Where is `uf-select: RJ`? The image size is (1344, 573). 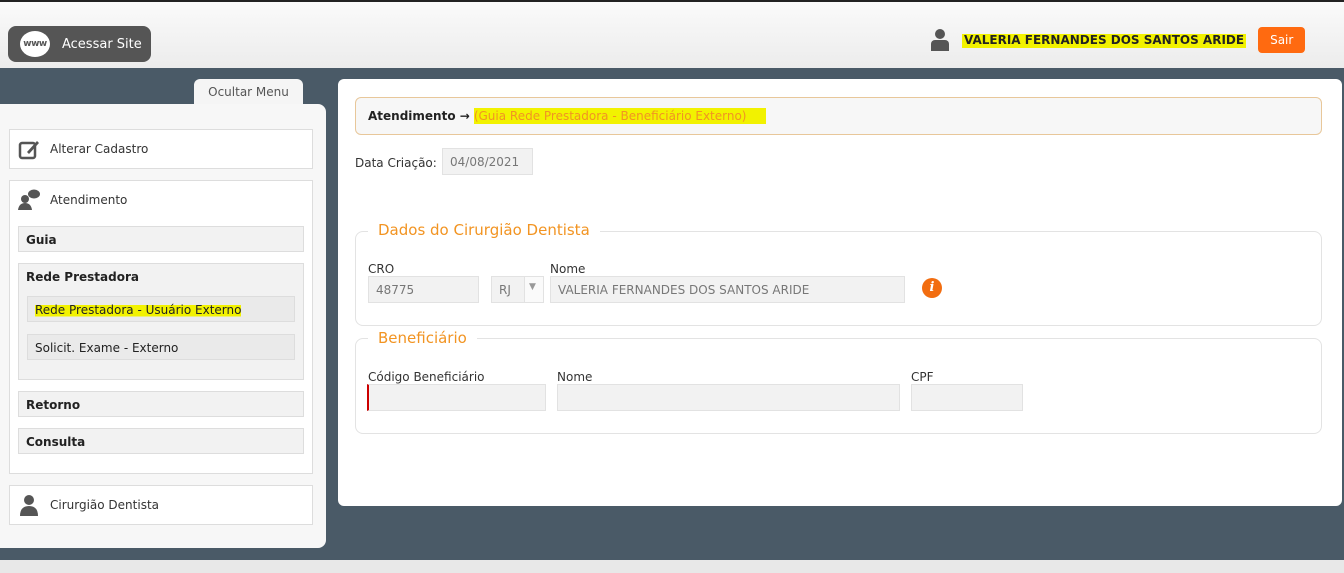
uf-select: RJ is located at coordinates (508, 289).